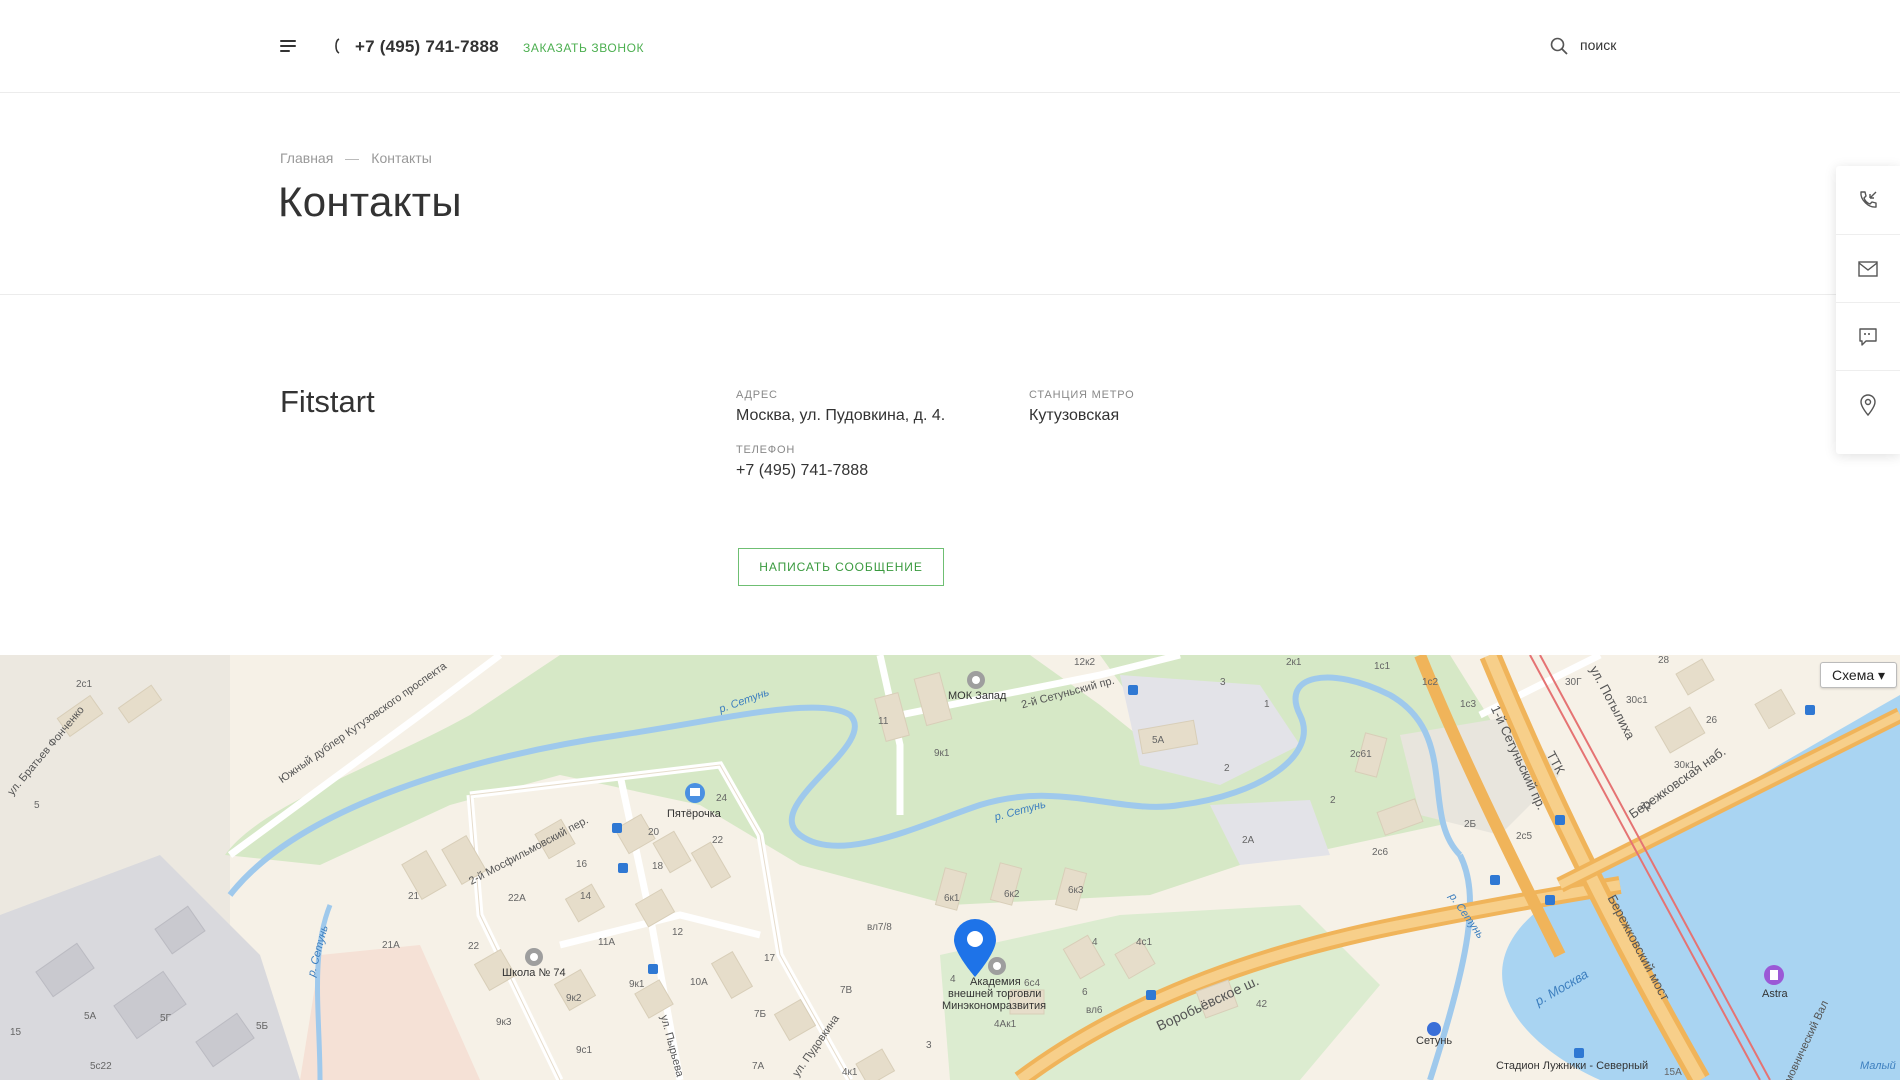 This screenshot has width=1900, height=1080. Describe the element at coordinates (1470, 824) in the screenshot. I see `map-house-number: 2Б` at that location.